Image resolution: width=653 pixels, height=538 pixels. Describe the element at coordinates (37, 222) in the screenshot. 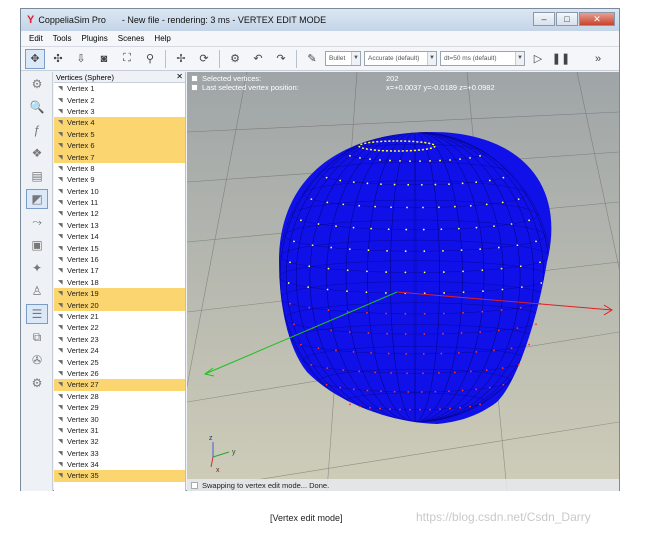

I see `path-icon: ⤳` at that location.